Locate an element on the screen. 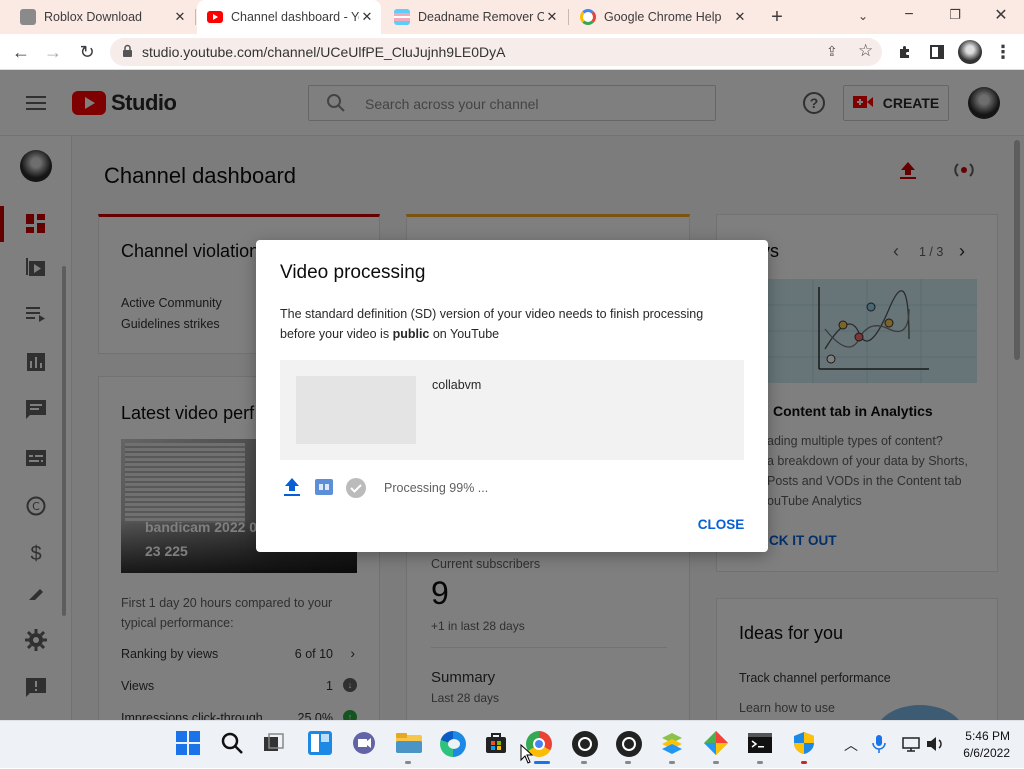  widgets-icon is located at coordinates (321, 744).